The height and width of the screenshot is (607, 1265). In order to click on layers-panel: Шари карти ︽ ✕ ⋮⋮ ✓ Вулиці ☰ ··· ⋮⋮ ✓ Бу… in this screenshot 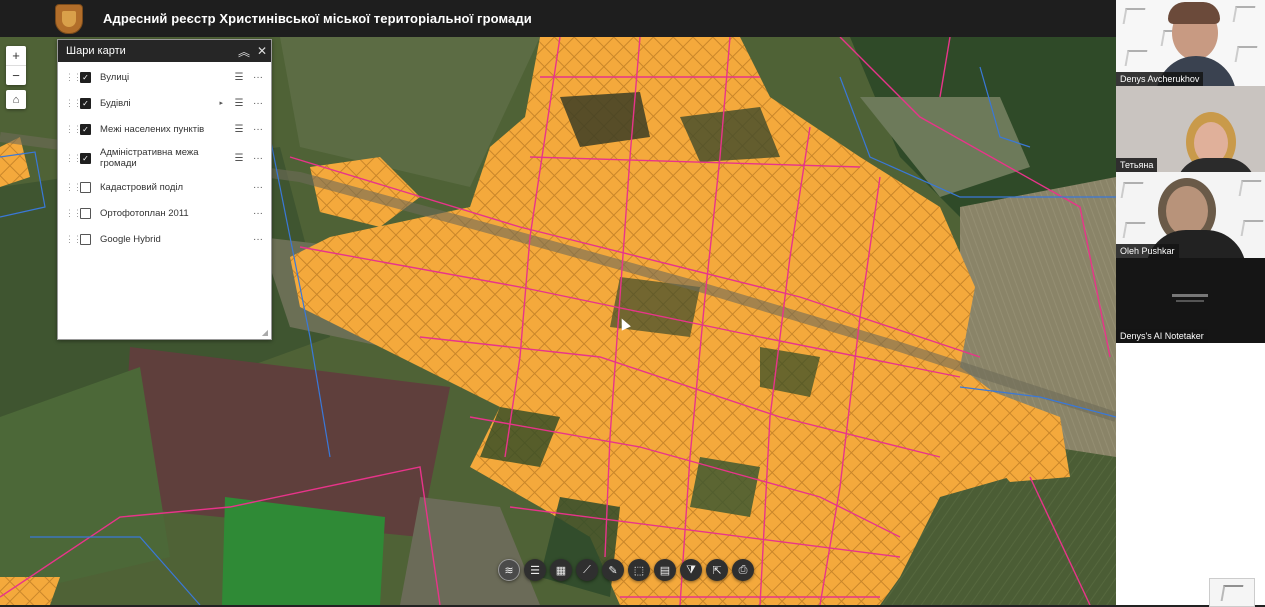, I will do `click(164, 189)`.